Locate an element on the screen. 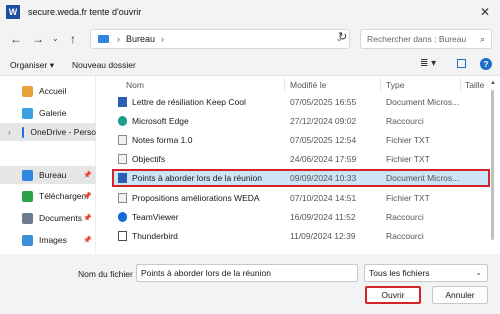 This screenshot has width=500, height=314. sidebar-item-images: Images 📌 is located at coordinates (48, 240).